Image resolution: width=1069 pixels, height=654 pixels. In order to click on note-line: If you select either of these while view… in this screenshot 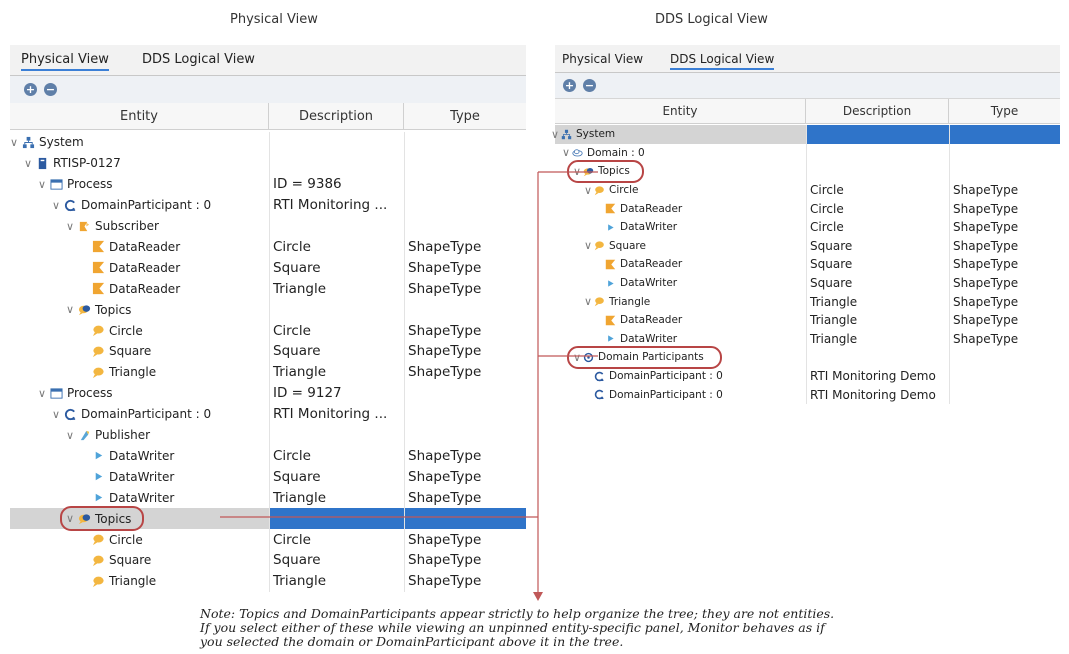, I will do `click(512, 627)`.